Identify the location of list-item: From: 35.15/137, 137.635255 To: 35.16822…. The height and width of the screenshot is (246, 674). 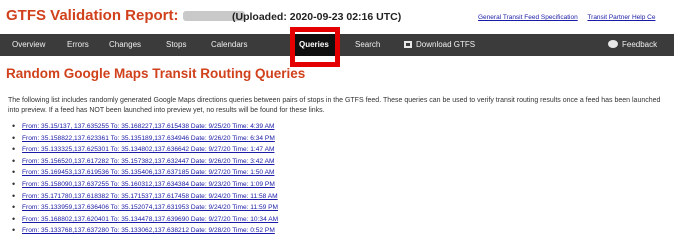
(145, 127).